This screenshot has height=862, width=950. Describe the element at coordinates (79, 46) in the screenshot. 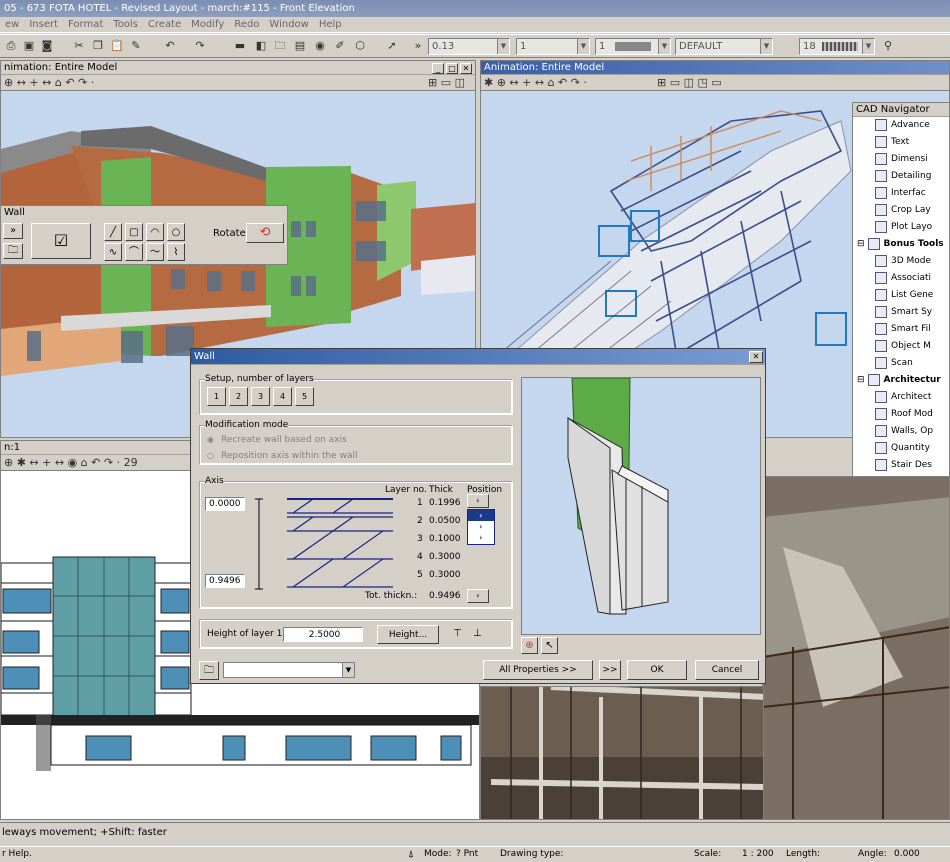

I see `cut-icon: ✂` at that location.